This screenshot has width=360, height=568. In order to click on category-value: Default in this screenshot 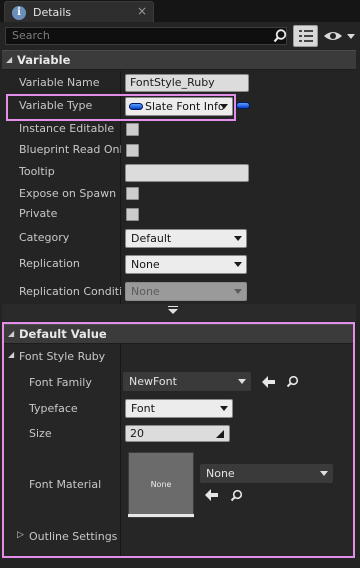, I will do `click(151, 238)`.